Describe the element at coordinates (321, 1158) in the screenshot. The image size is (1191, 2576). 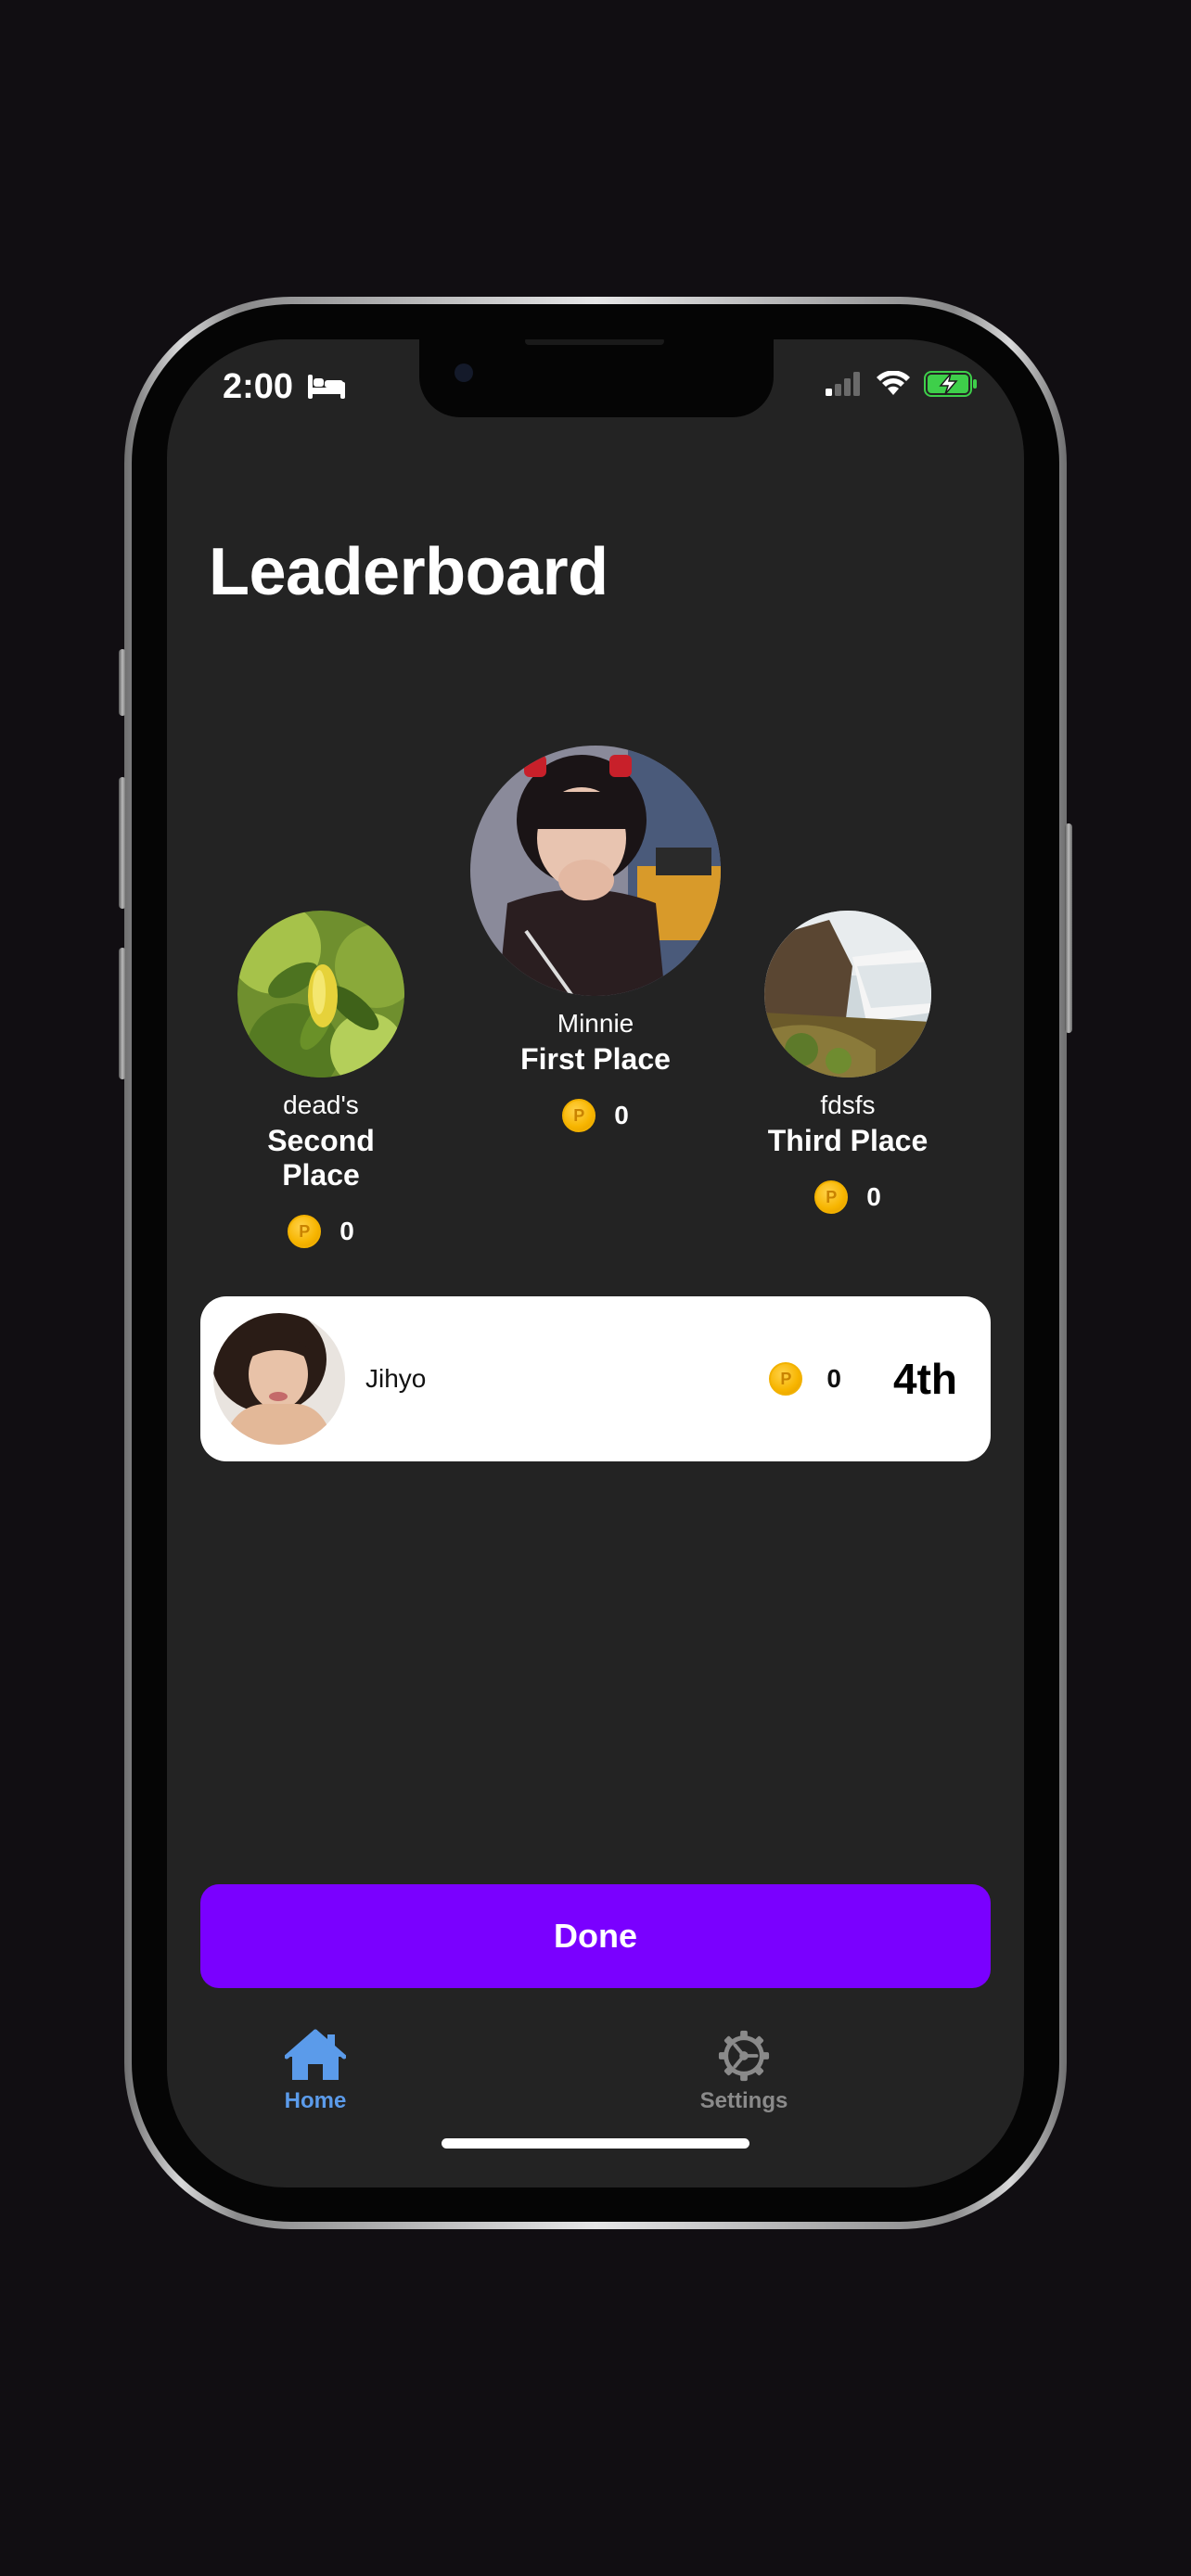
I see `place-label: Second Place` at that location.